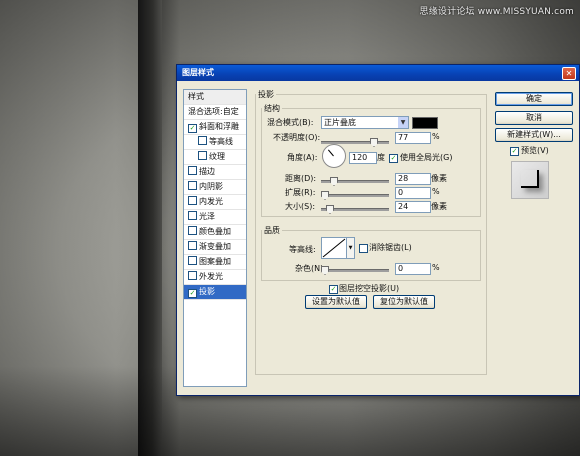 Image resolution: width=580 pixels, height=456 pixels. Describe the element at coordinates (207, 171) in the screenshot. I see `style-item-label: 描边` at that location.